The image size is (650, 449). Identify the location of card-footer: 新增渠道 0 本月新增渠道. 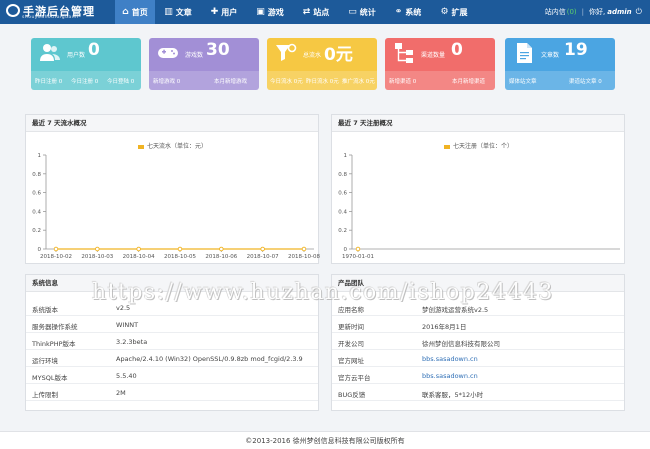
(440, 80).